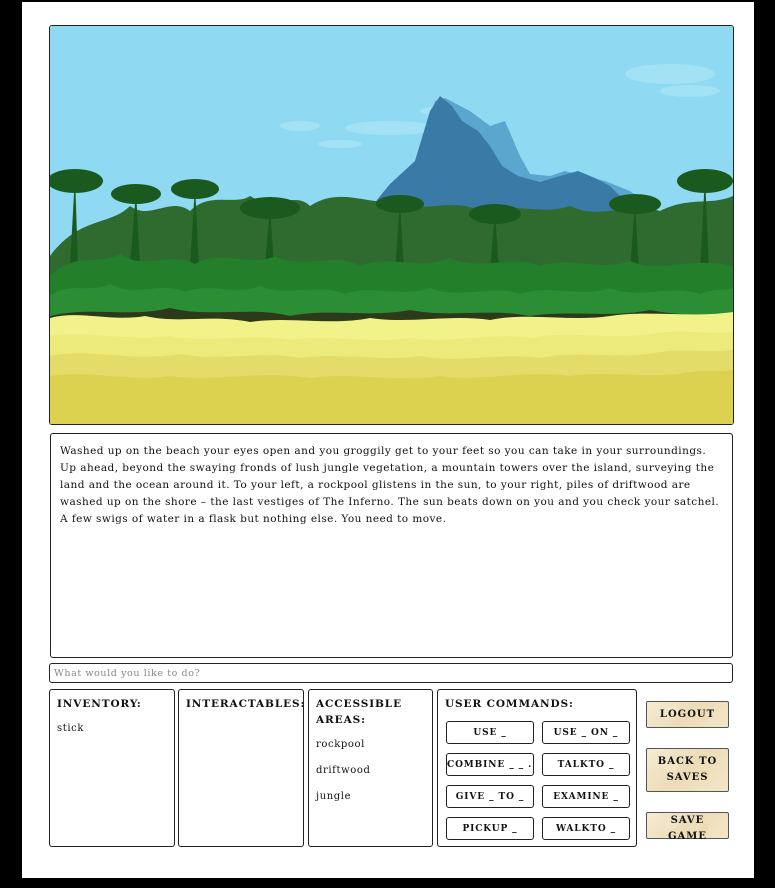 The image size is (775, 888). I want to click on area-item-jungle: jungle, so click(370, 797).